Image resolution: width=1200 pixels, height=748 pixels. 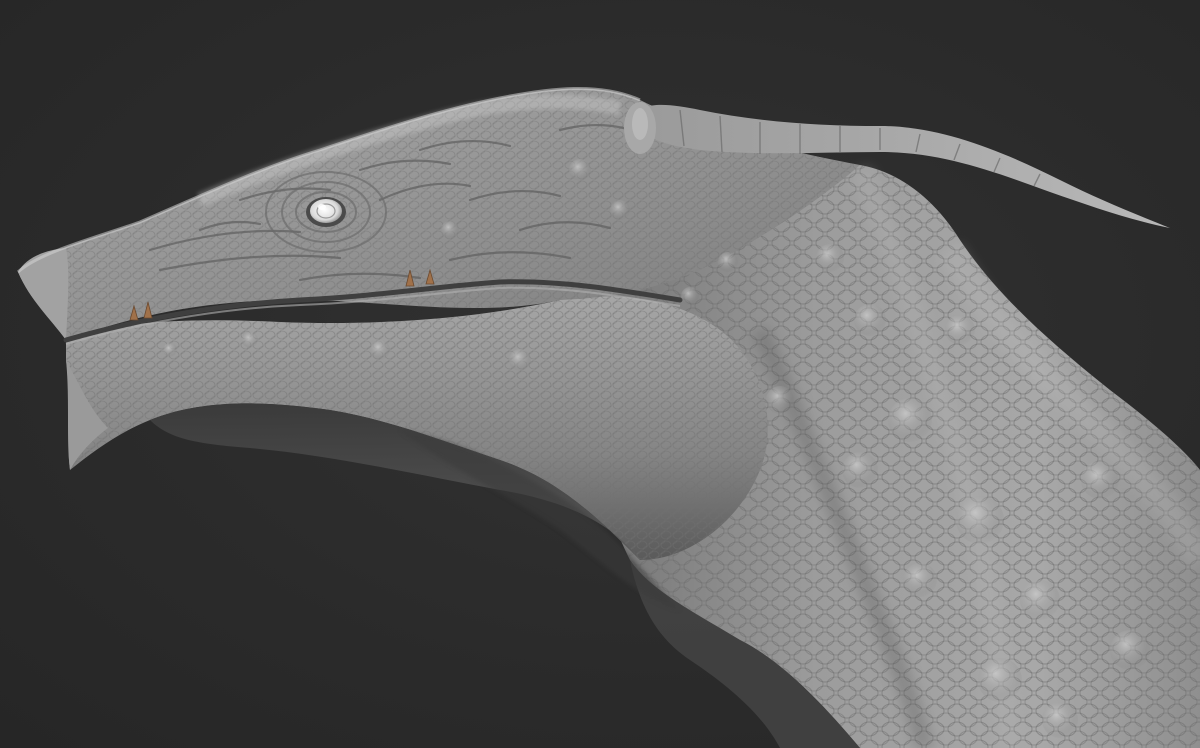 What do you see at coordinates (326, 212) in the screenshot?
I see `creature-eye` at bounding box center [326, 212].